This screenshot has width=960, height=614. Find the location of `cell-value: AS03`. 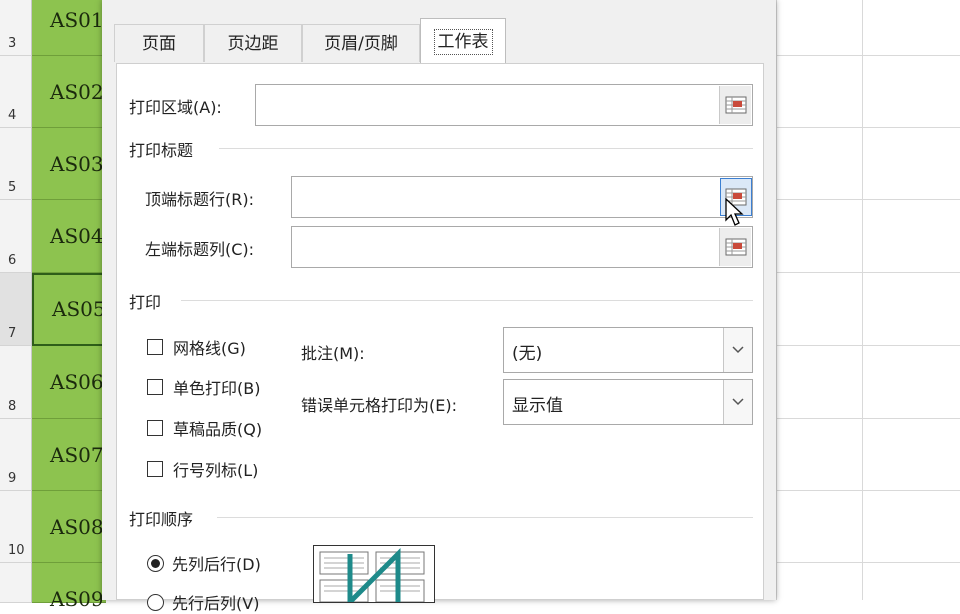

cell-value: AS03 is located at coordinates (77, 164).